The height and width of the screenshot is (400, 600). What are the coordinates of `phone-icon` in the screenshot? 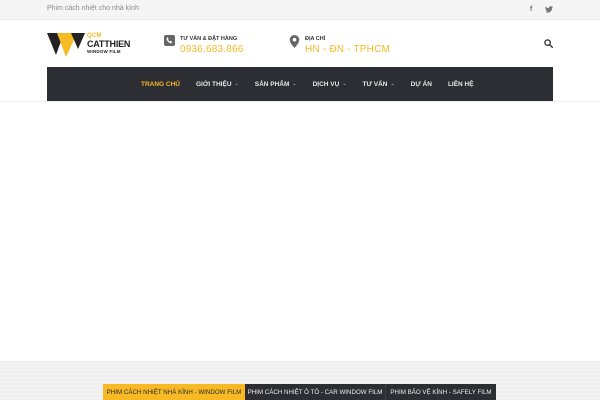 It's located at (169, 40).